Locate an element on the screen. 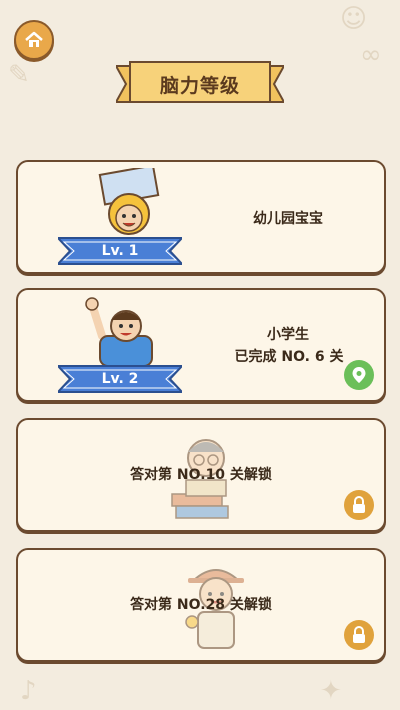 Image resolution: width=400 pixels, height=710 pixels. level-ribbon: Lv. 1 is located at coordinates (120, 251).